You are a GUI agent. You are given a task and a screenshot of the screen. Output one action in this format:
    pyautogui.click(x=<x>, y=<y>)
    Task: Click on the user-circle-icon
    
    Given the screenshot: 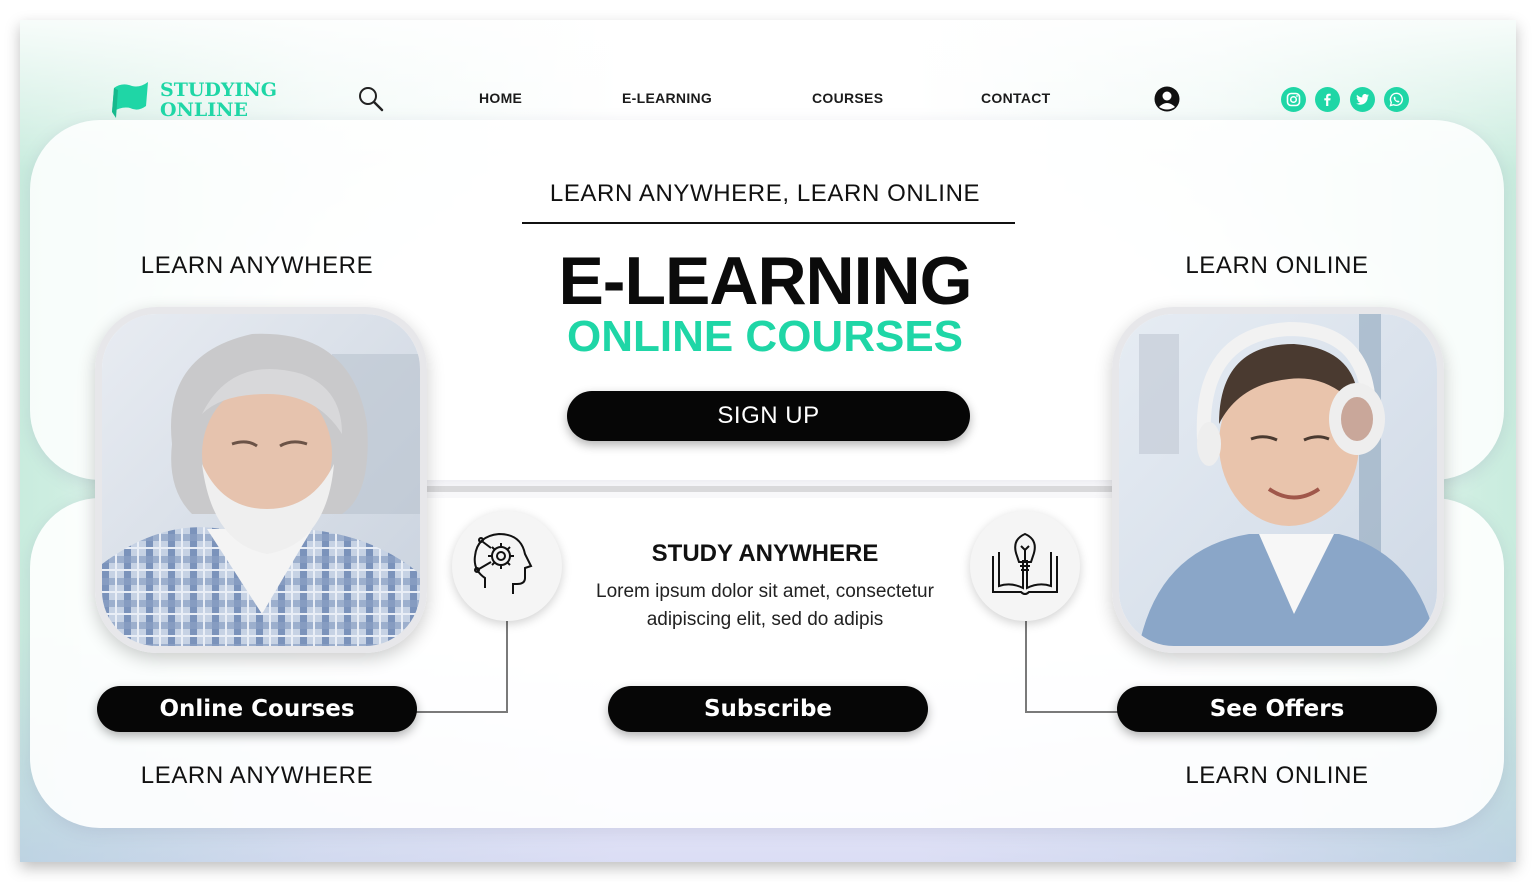 What is the action you would take?
    pyautogui.click(x=1167, y=101)
    